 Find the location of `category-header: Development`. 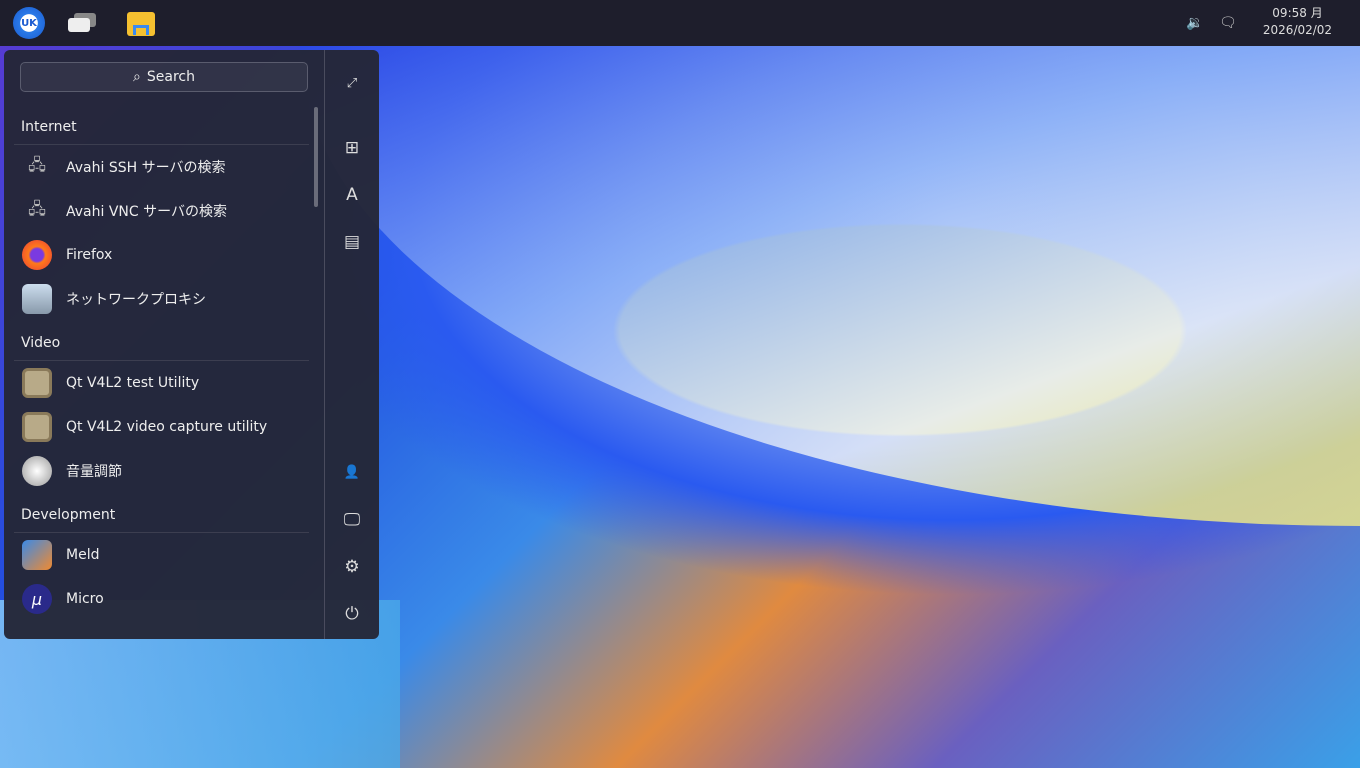

category-header: Development is located at coordinates (161, 513).